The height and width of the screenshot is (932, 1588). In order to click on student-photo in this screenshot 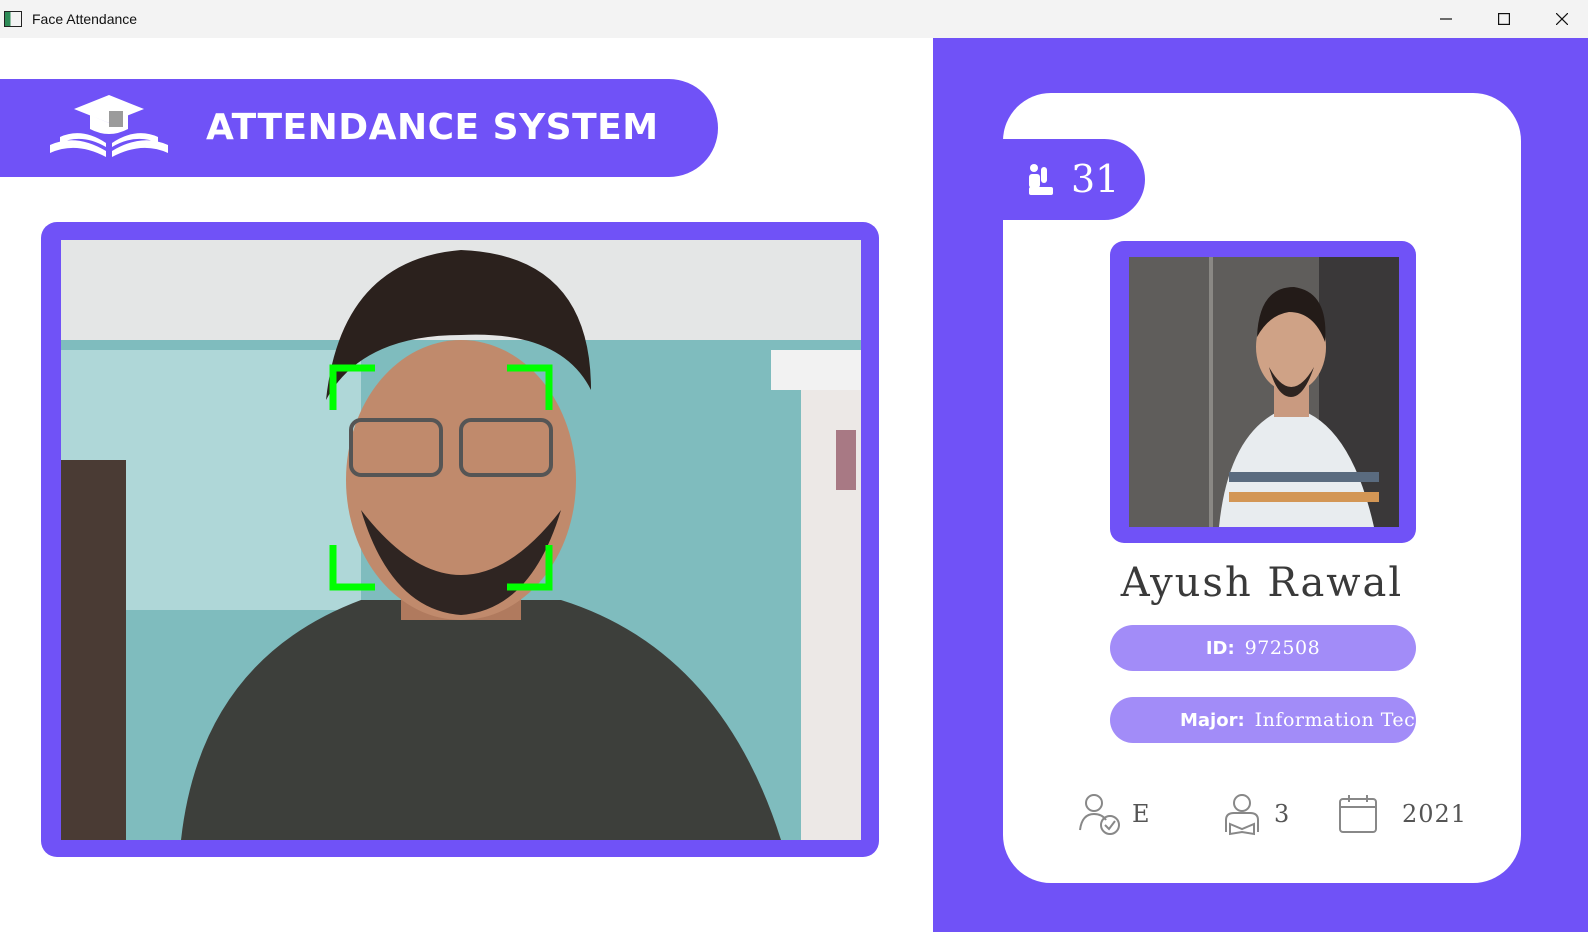, I will do `click(1264, 392)`.